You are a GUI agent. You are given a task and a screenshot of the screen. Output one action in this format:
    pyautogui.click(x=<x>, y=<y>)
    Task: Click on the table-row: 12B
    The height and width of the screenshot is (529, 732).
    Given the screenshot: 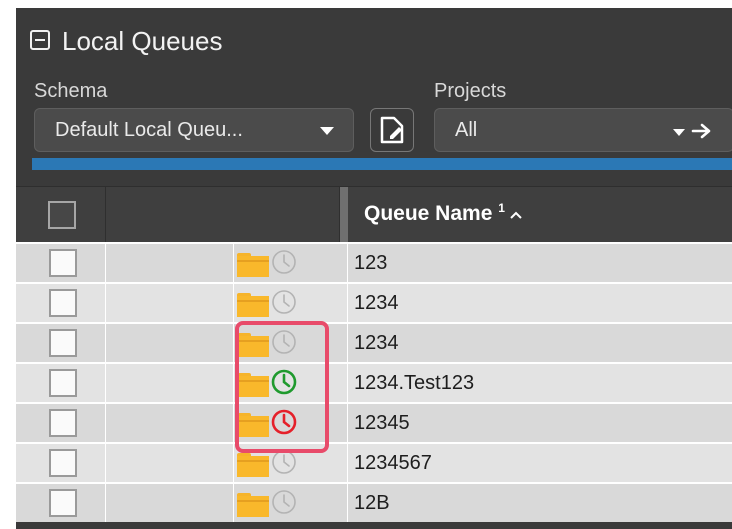 What is the action you would take?
    pyautogui.click(x=374, y=502)
    